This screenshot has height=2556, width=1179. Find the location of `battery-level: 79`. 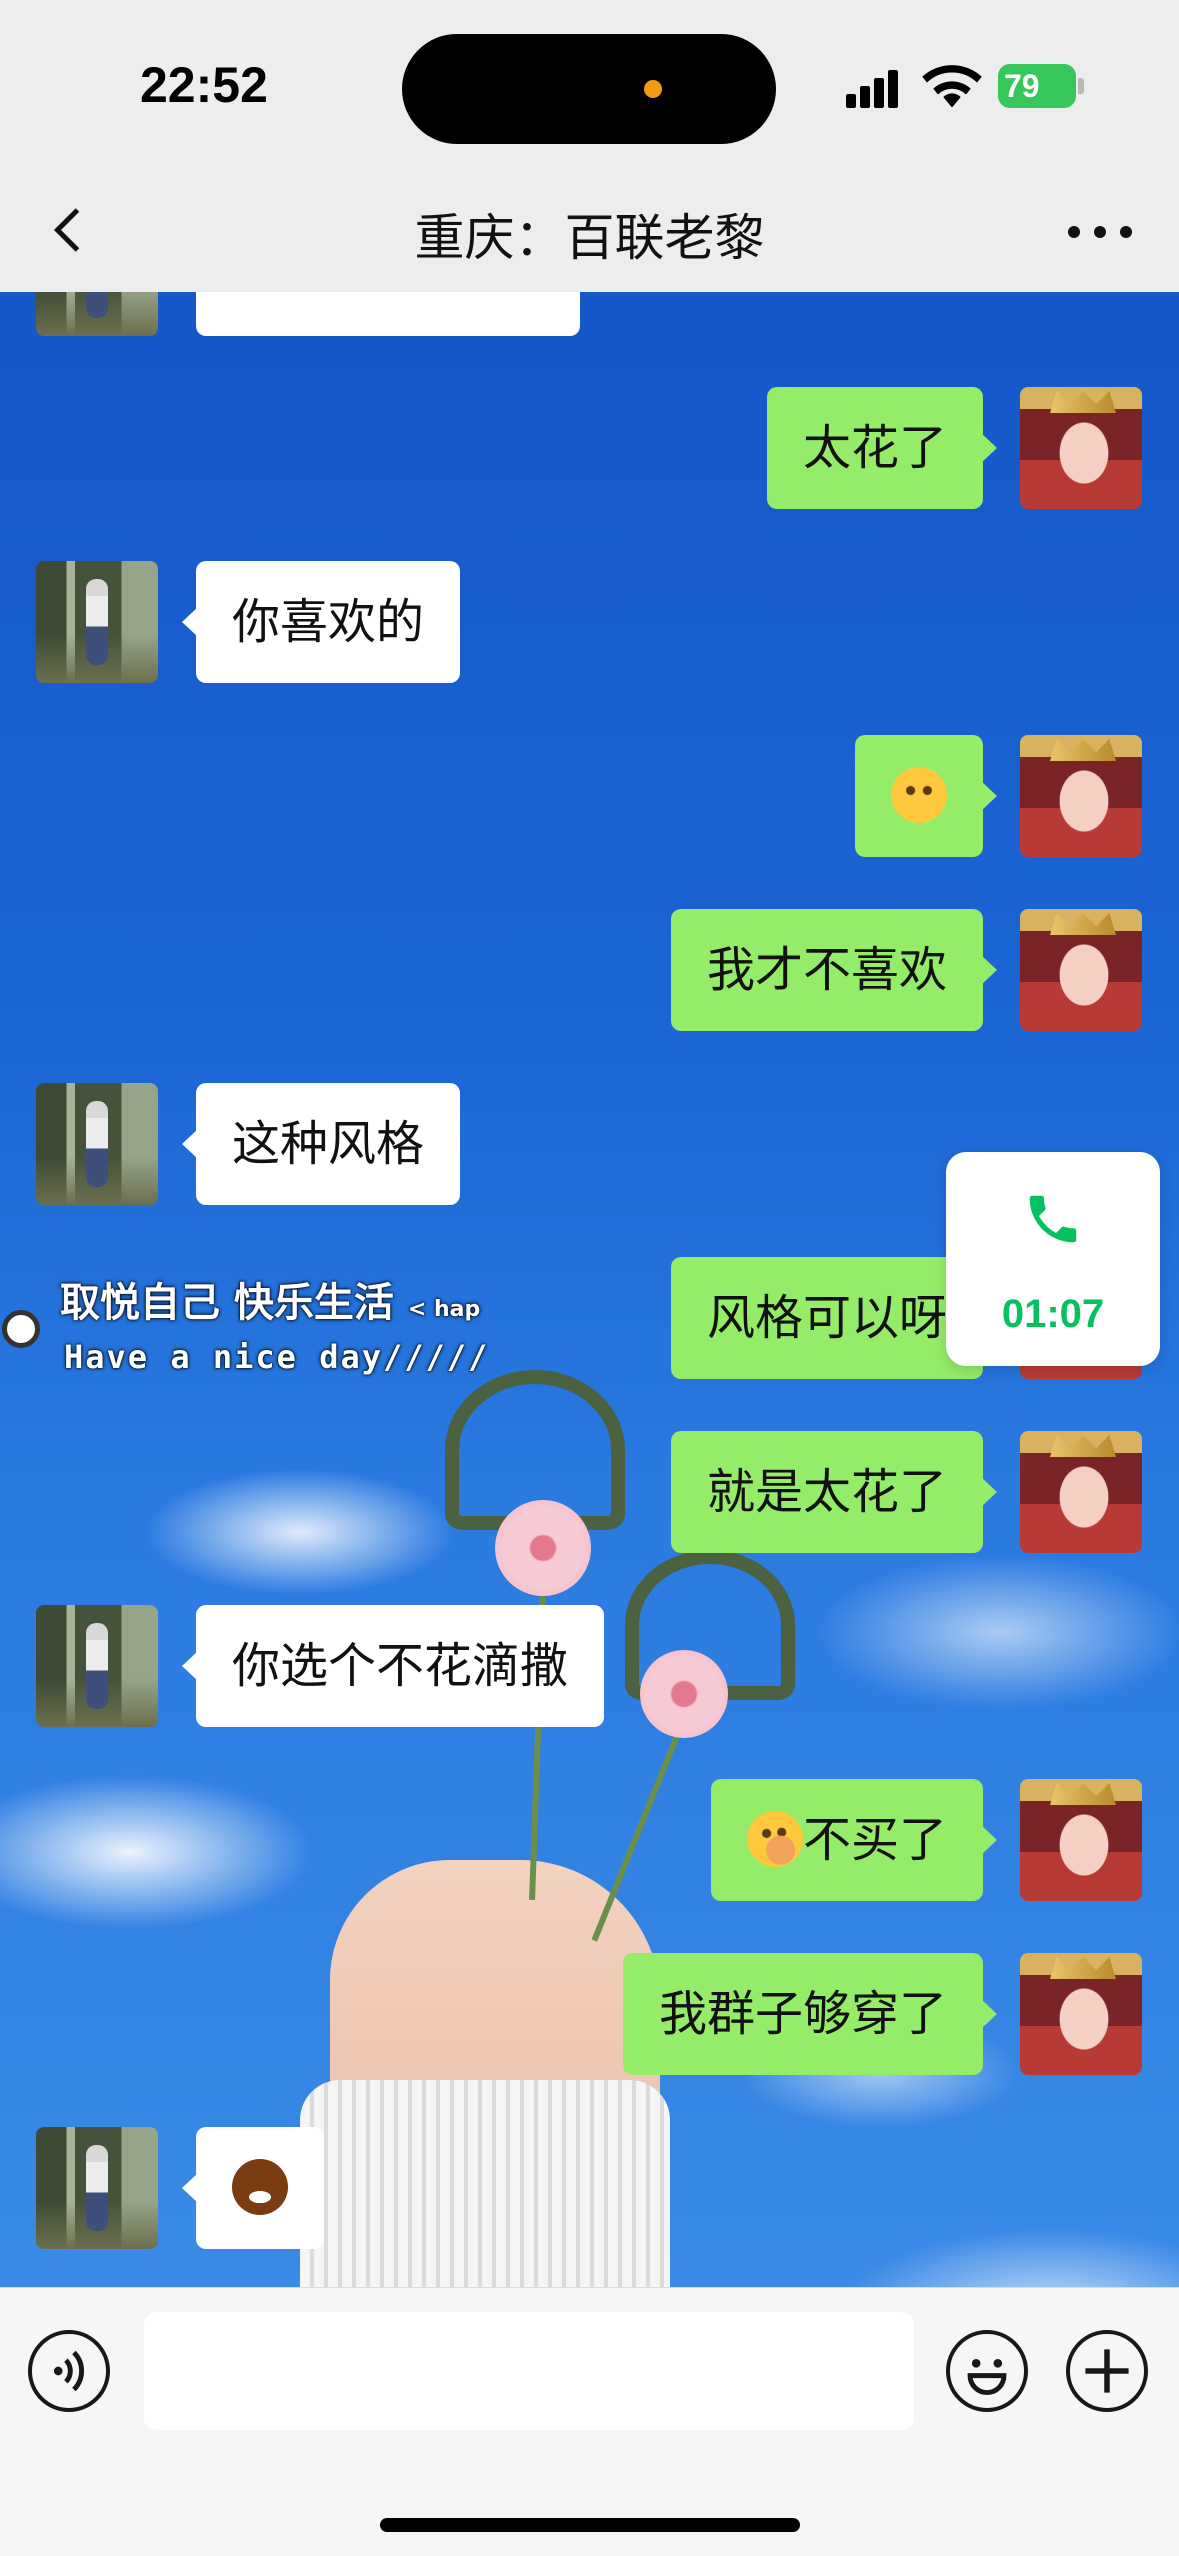

battery-level: 79 is located at coordinates (1022, 86).